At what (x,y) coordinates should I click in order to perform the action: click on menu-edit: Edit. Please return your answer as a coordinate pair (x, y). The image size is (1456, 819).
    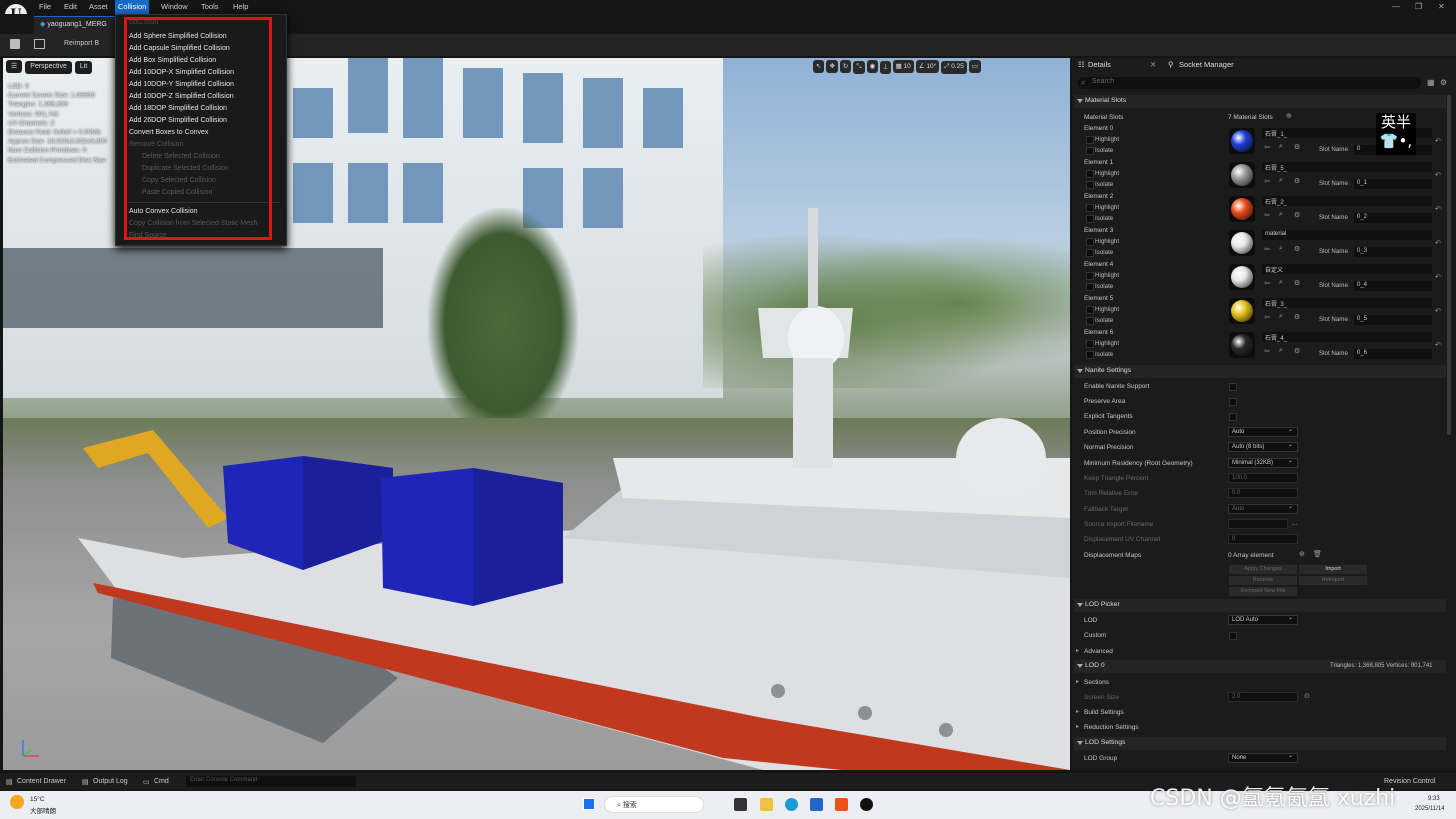
    Looking at the image, I should click on (70, 6).